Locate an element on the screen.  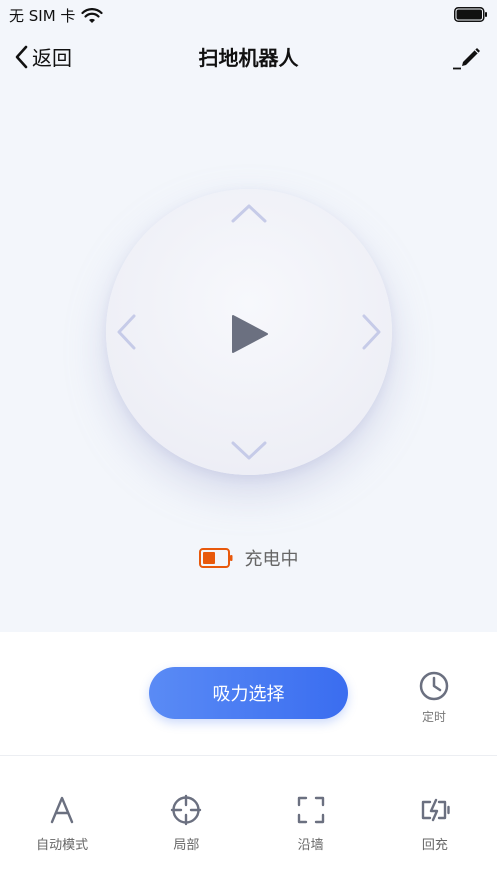
battery-icon is located at coordinates (470, 14).